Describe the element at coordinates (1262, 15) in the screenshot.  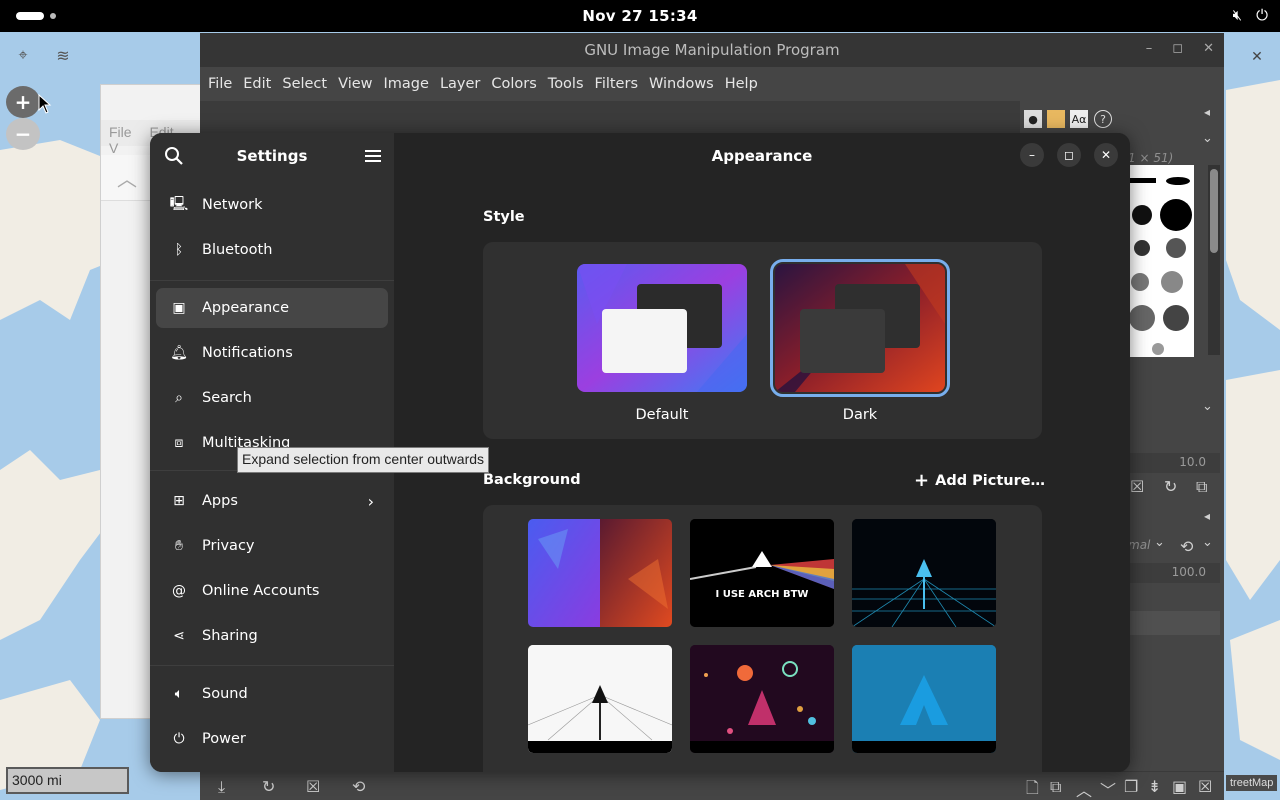
I see `power-icon: ⏻` at that location.